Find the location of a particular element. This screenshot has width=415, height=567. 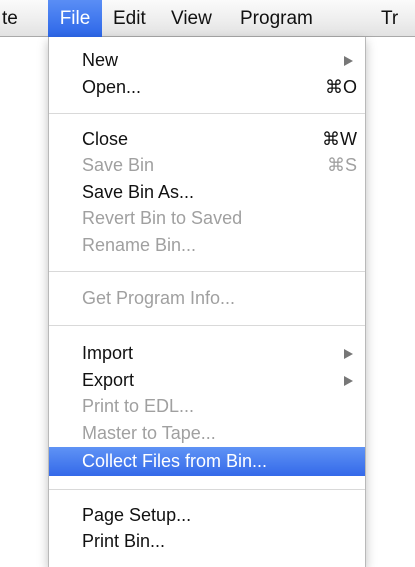

menu-item-label: Close is located at coordinates (105, 139).